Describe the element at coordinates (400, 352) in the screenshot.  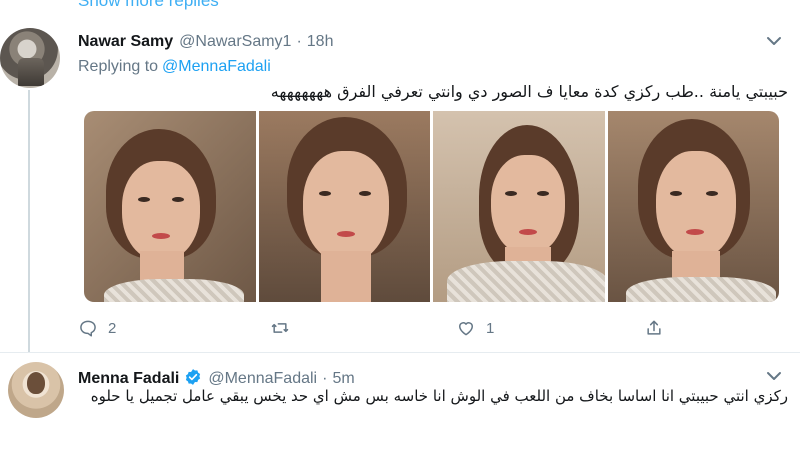
I see `tweet-divider` at that location.